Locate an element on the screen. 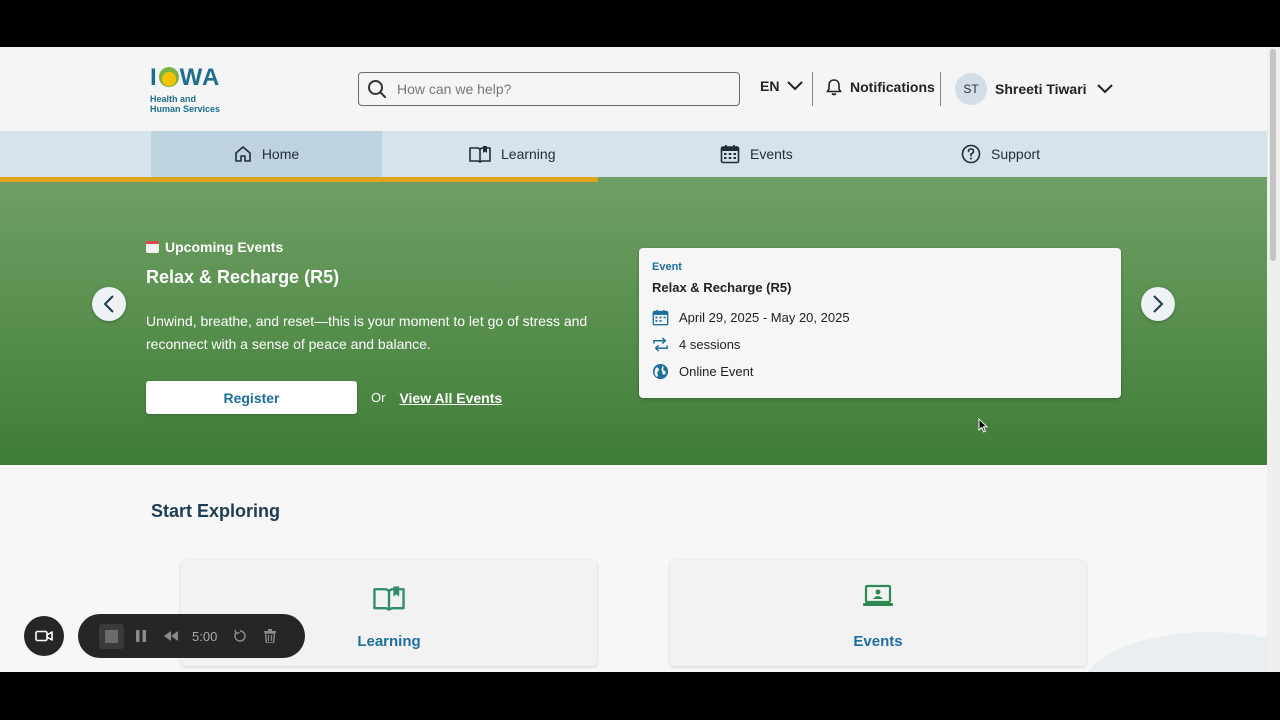  language-label: EN is located at coordinates (770, 86).